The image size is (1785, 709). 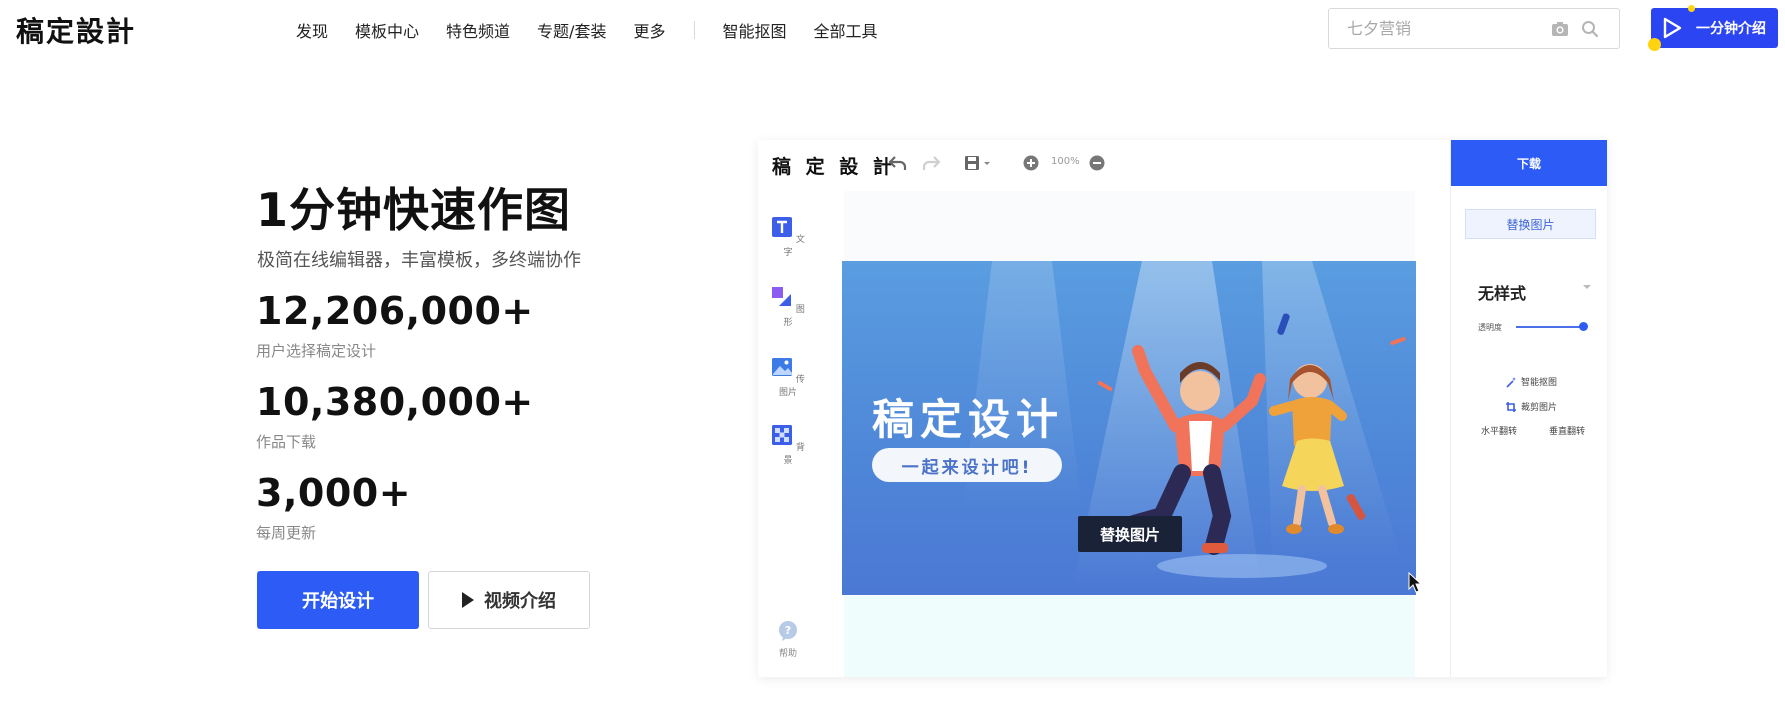 I want to click on action-label: 垂直翻转, so click(x=1567, y=432).